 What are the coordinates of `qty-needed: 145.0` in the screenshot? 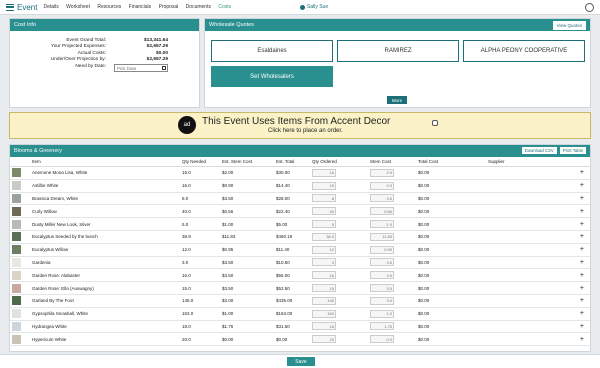 It's located at (200, 301).